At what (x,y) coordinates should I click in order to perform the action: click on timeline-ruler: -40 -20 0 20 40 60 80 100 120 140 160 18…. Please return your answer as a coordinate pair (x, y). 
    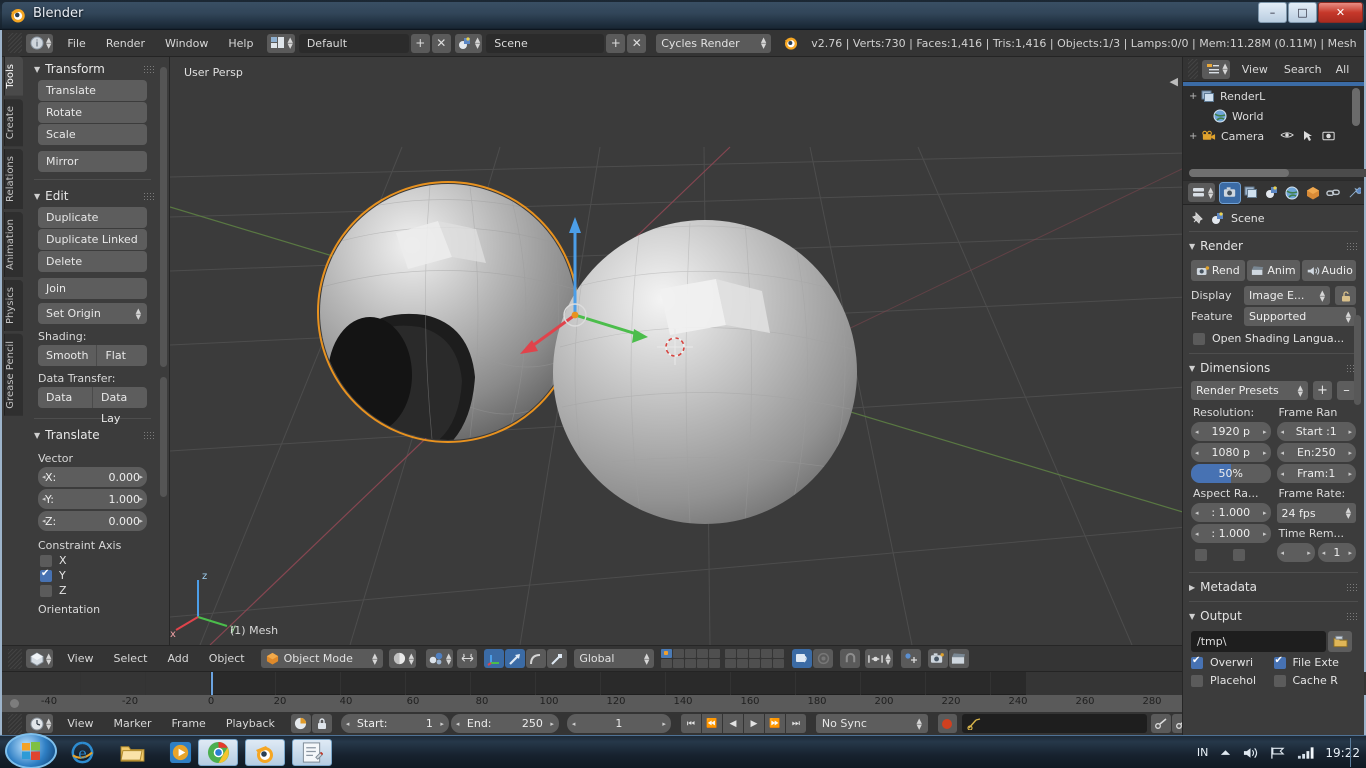
    Looking at the image, I should click on (683, 703).